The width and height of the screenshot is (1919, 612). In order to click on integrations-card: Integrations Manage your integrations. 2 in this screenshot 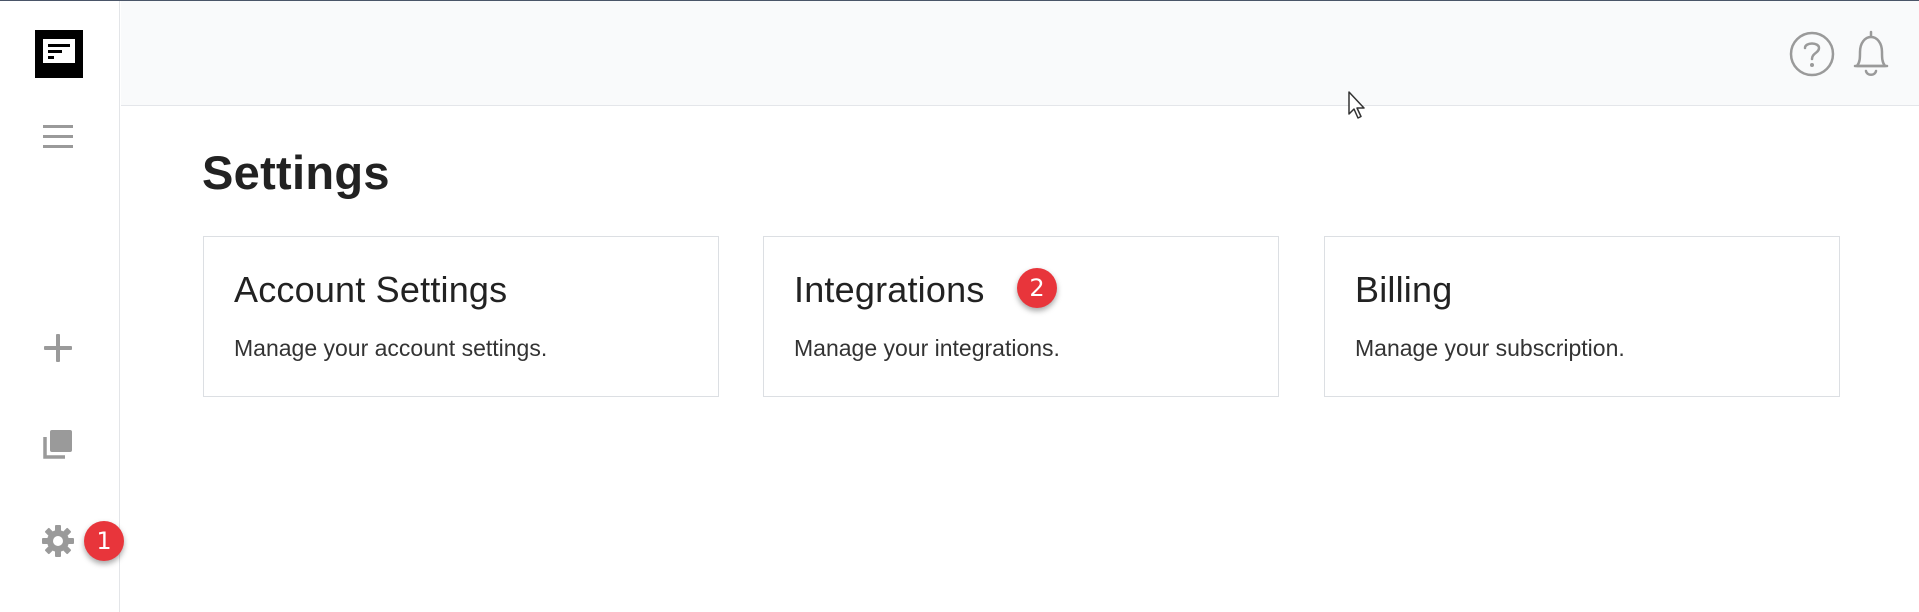, I will do `click(1021, 316)`.